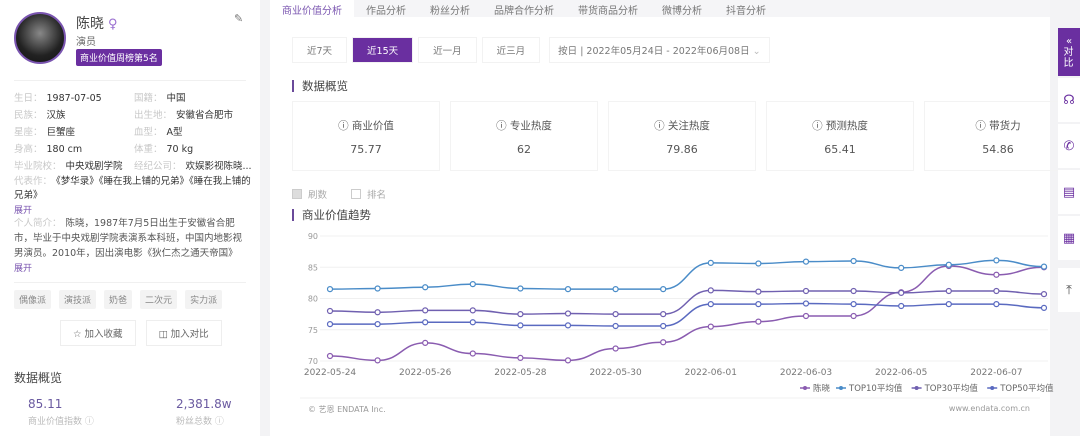 This screenshot has width=1080, height=436. What do you see at coordinates (330, 373) in the screenshot?
I see `x-tick-label: 2022-05-24` at bounding box center [330, 373].